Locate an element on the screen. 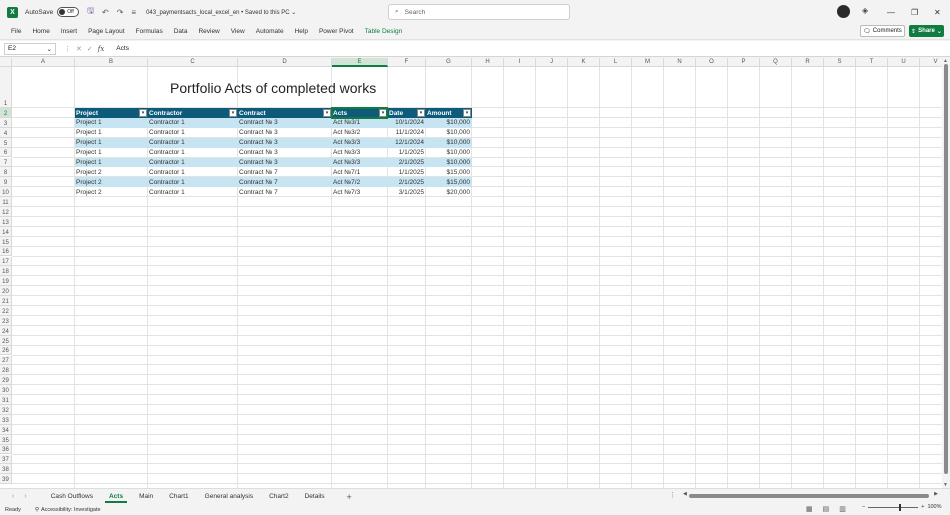 The image size is (950, 515). row-header: 15 is located at coordinates (6, 241).